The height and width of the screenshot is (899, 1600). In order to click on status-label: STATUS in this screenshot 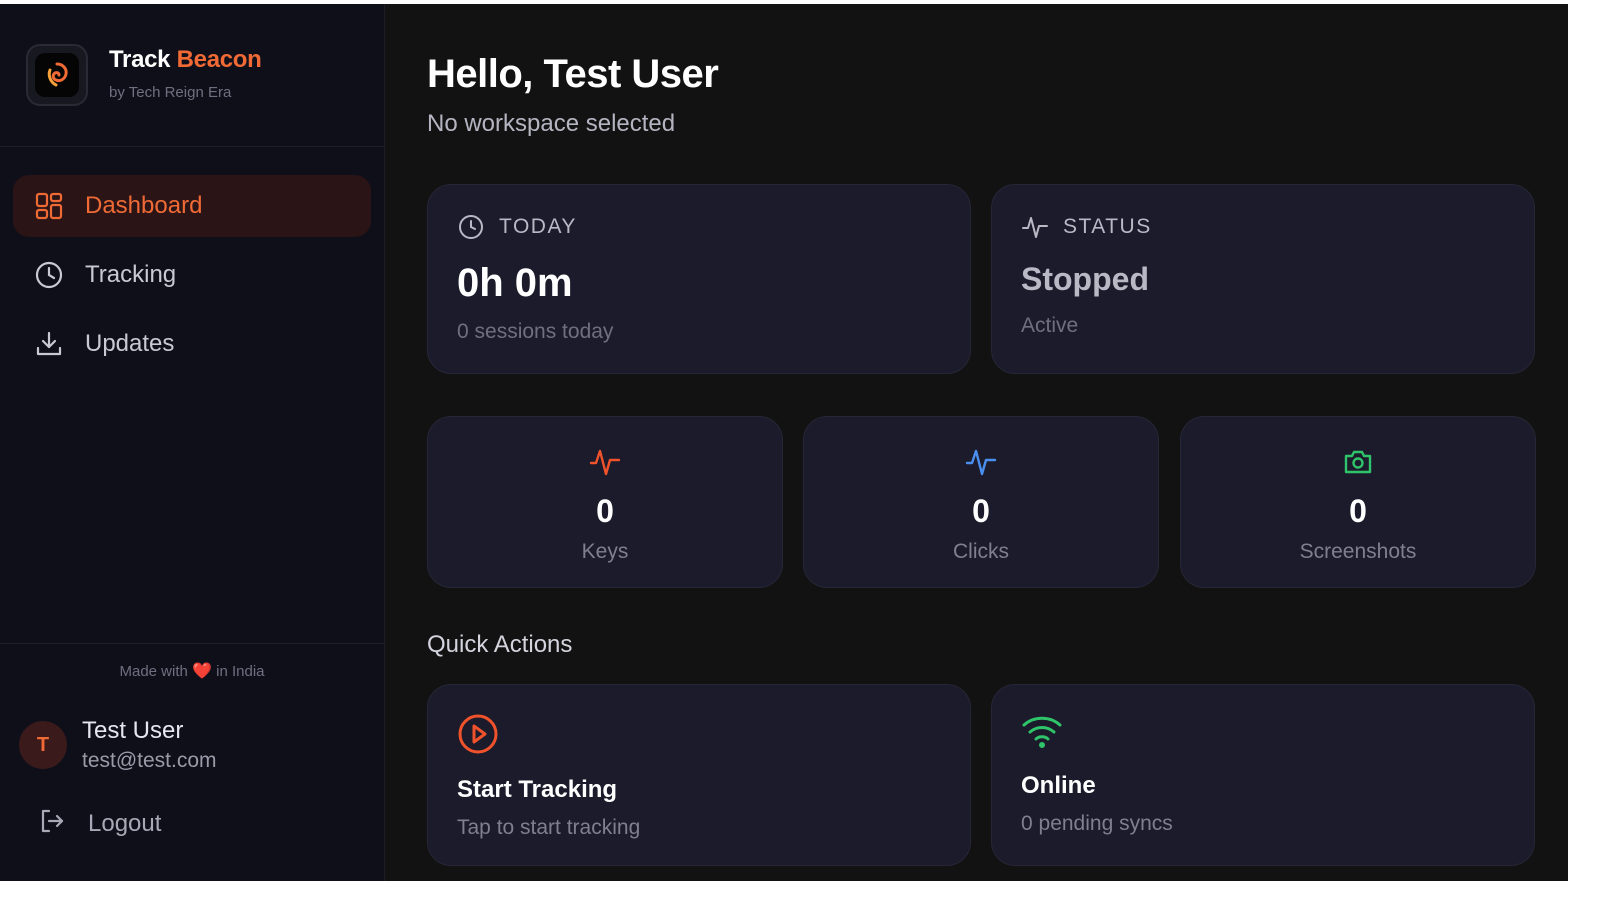, I will do `click(1107, 226)`.